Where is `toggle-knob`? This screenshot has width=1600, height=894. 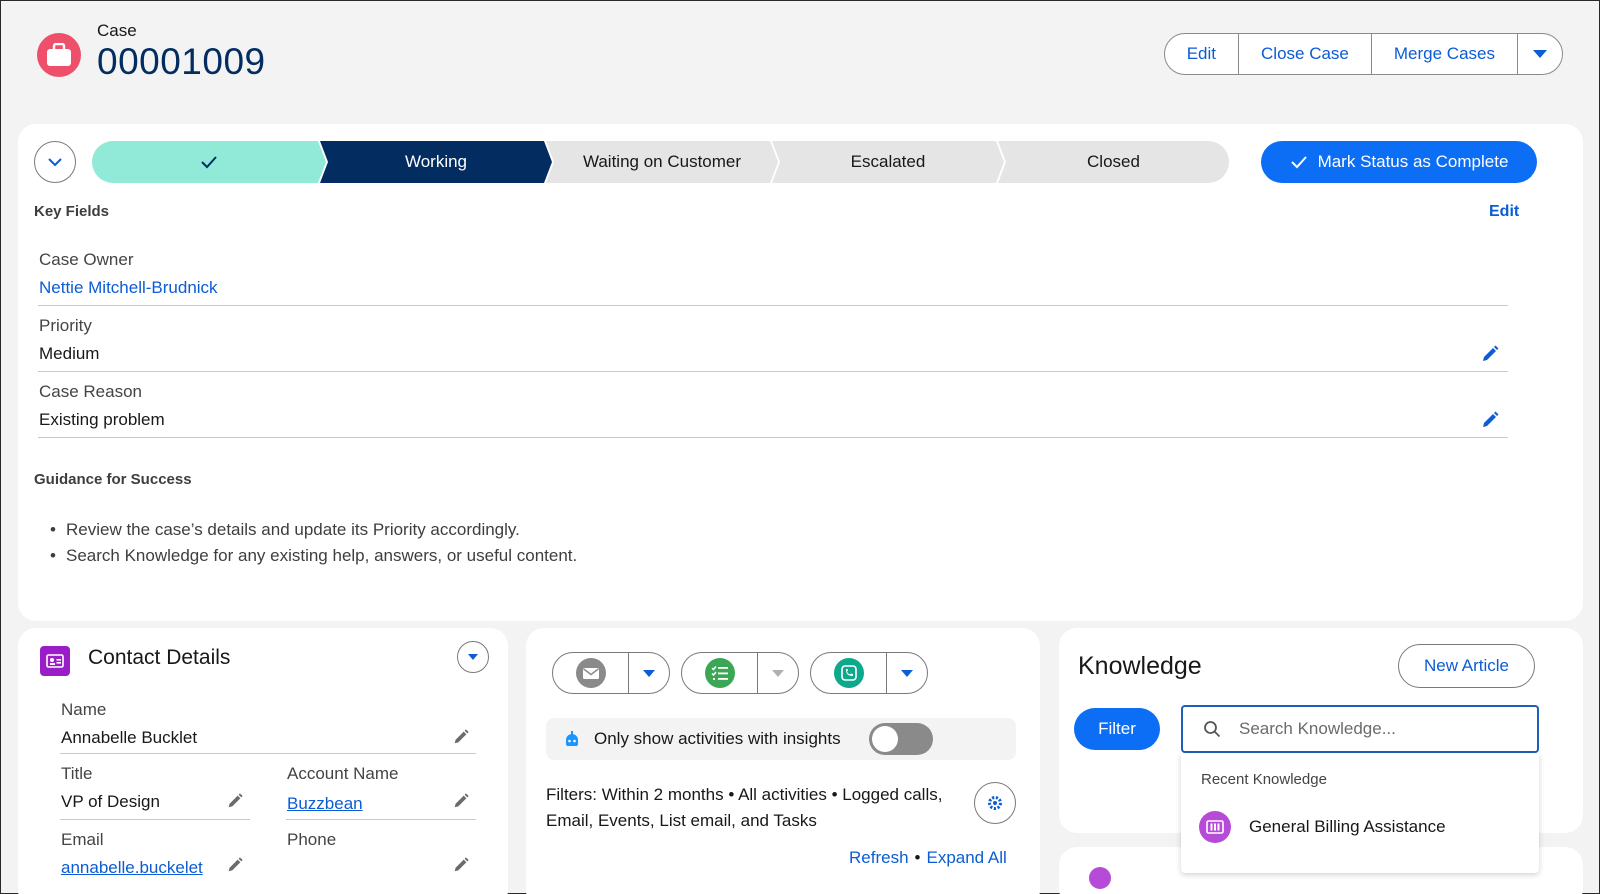 toggle-knob is located at coordinates (884, 739).